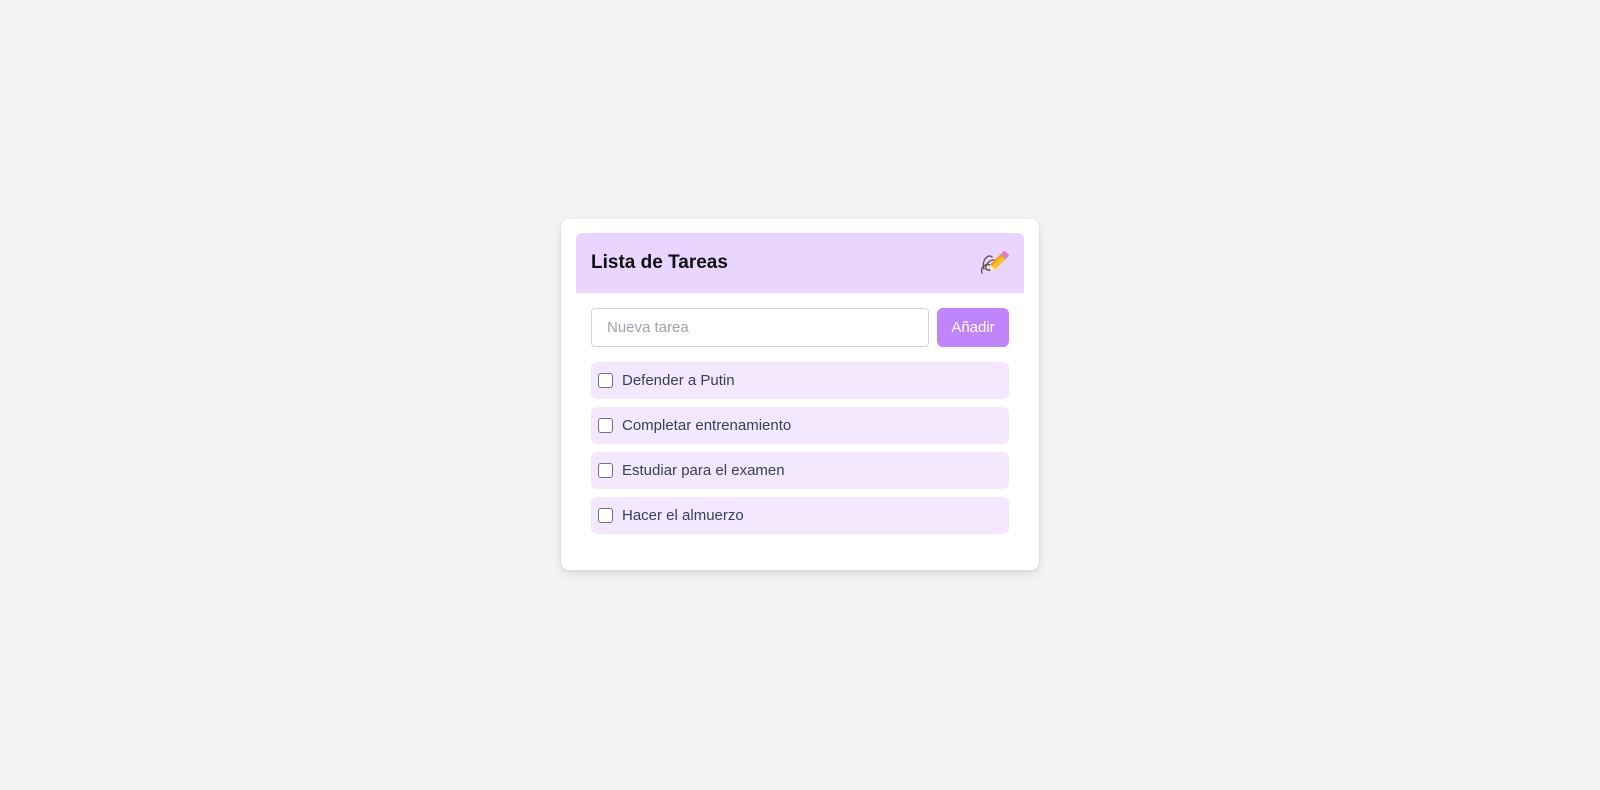  What do you see at coordinates (683, 515) in the screenshot?
I see `task-label: Hacer el almuerzo` at bounding box center [683, 515].